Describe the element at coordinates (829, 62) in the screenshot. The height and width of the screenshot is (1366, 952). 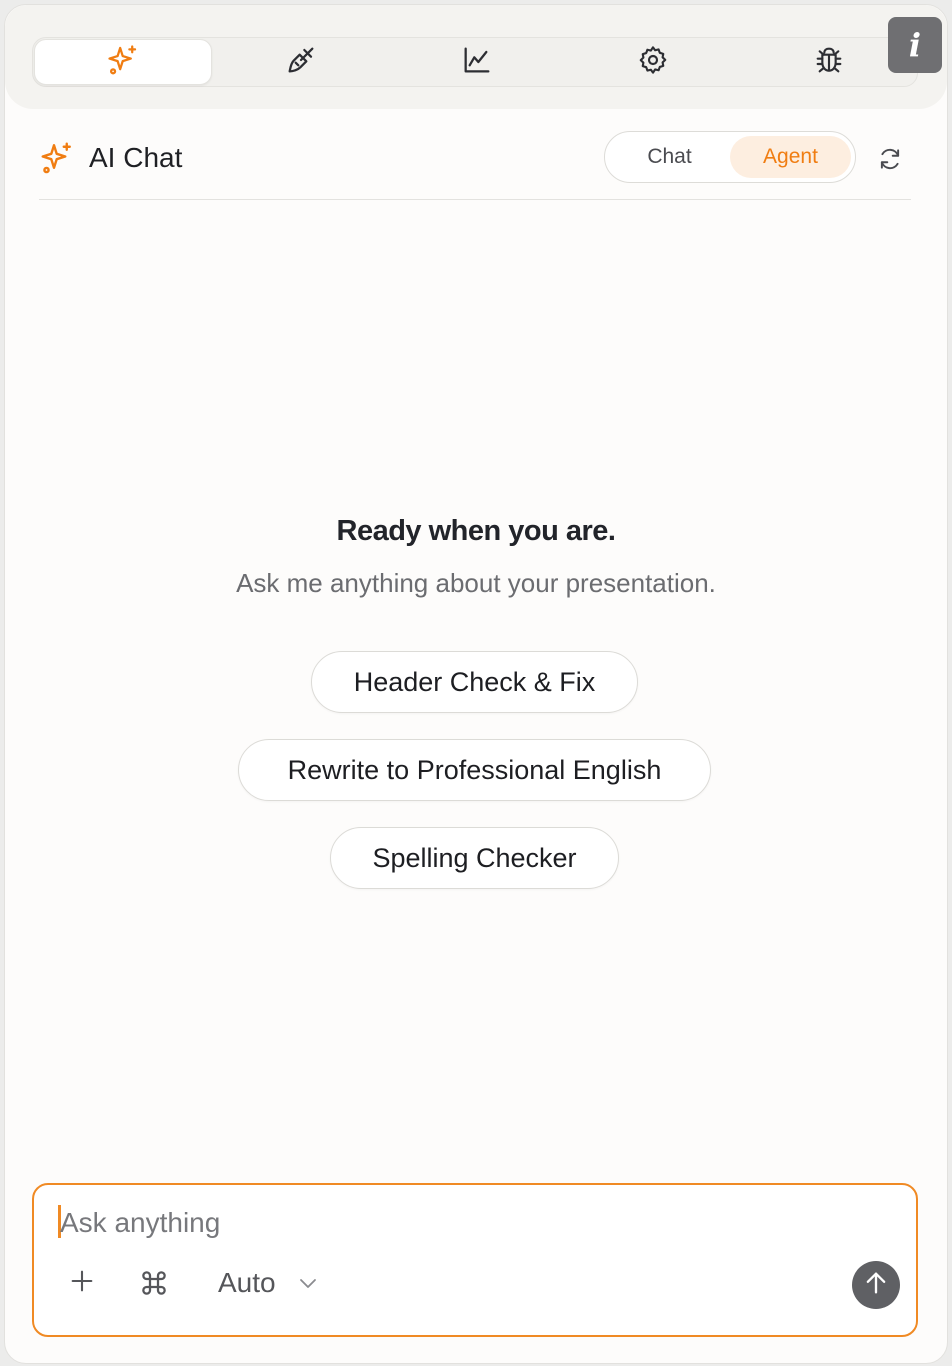
I see `bug-icon` at that location.